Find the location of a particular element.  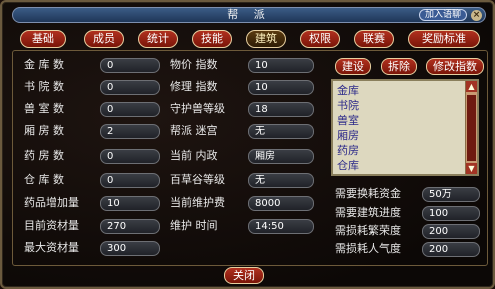

tab-basic: 基础 is located at coordinates (43, 39).